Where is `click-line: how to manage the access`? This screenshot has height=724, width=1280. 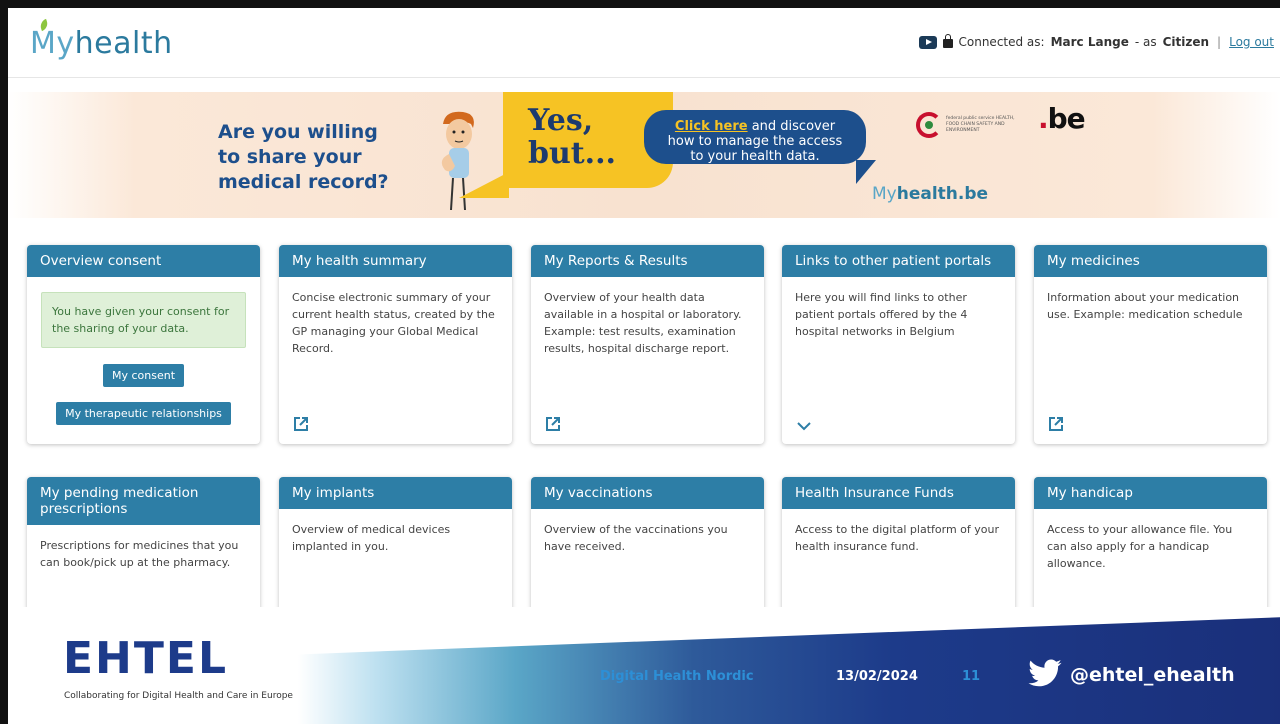 click-line: how to manage the access is located at coordinates (755, 141).